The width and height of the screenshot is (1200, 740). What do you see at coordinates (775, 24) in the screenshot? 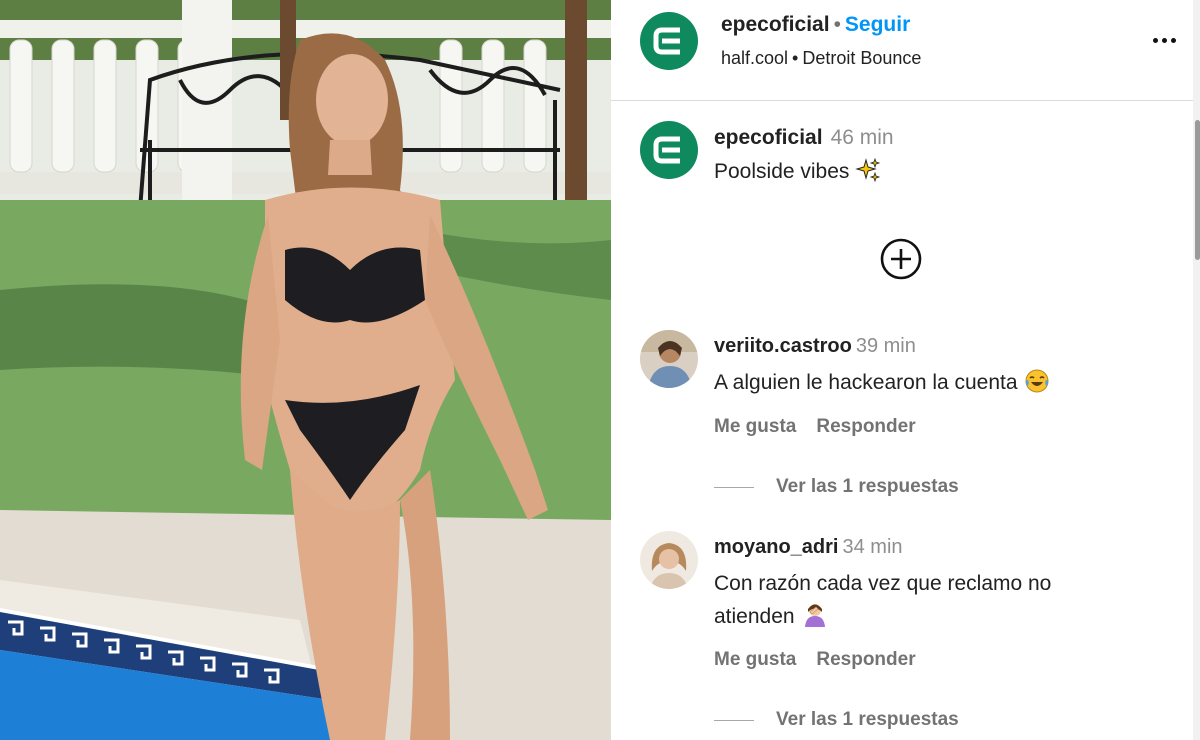
I see `author-username: epecoficial` at bounding box center [775, 24].